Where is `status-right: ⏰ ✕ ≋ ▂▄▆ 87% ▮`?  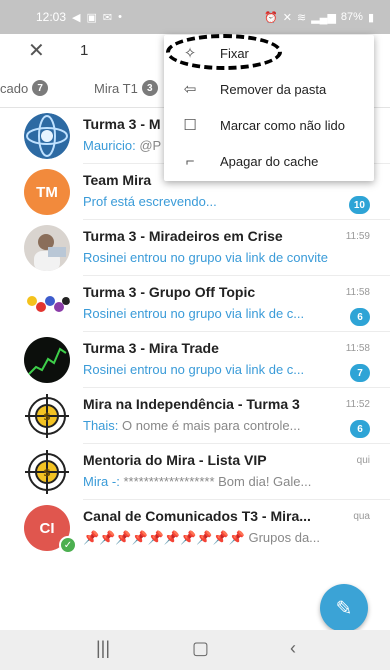 status-right: ⏰ ✕ ≋ ▂▄▆ 87% ▮ is located at coordinates (319, 17).